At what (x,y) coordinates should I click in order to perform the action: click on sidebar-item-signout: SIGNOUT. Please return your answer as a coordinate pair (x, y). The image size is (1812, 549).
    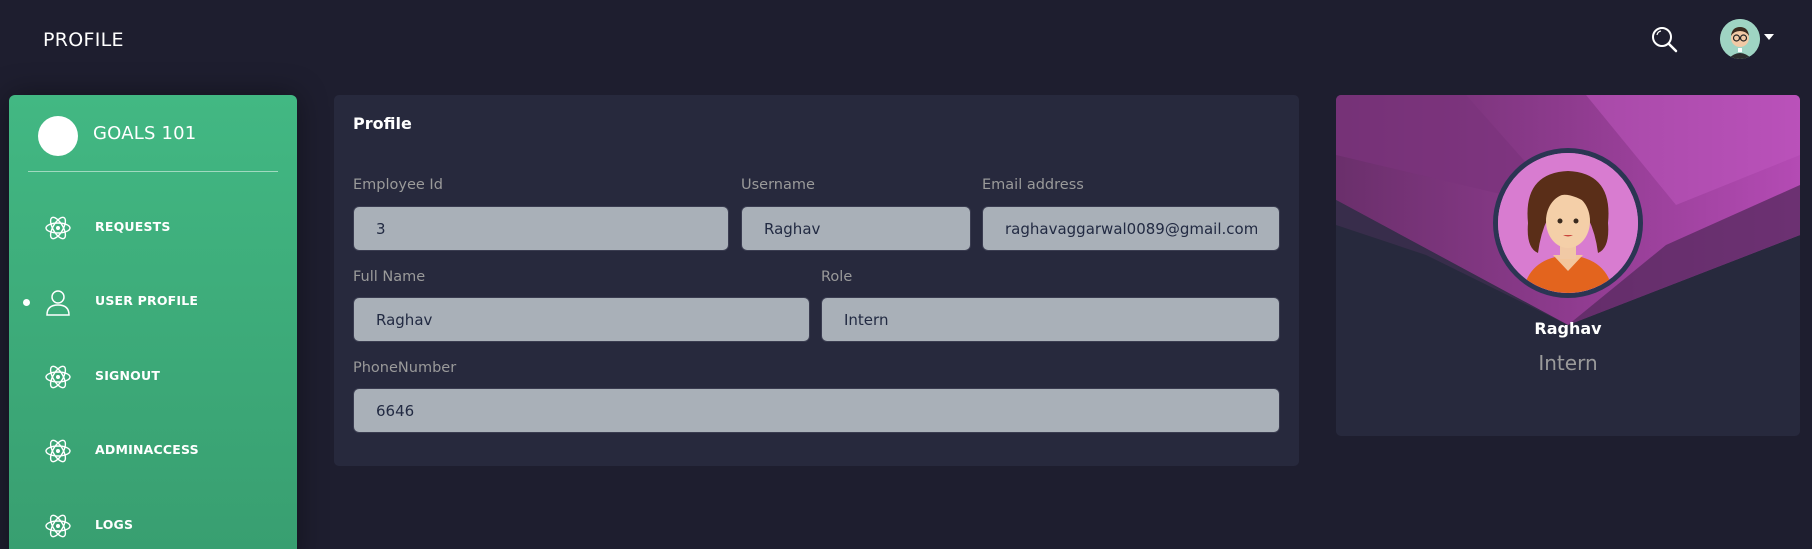
    Looking at the image, I should click on (153, 377).